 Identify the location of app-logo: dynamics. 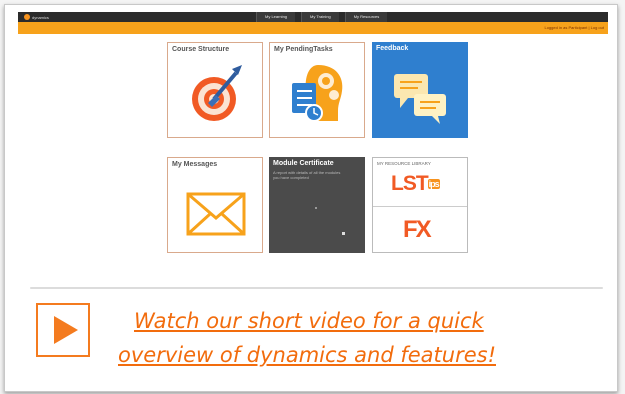
(36, 17).